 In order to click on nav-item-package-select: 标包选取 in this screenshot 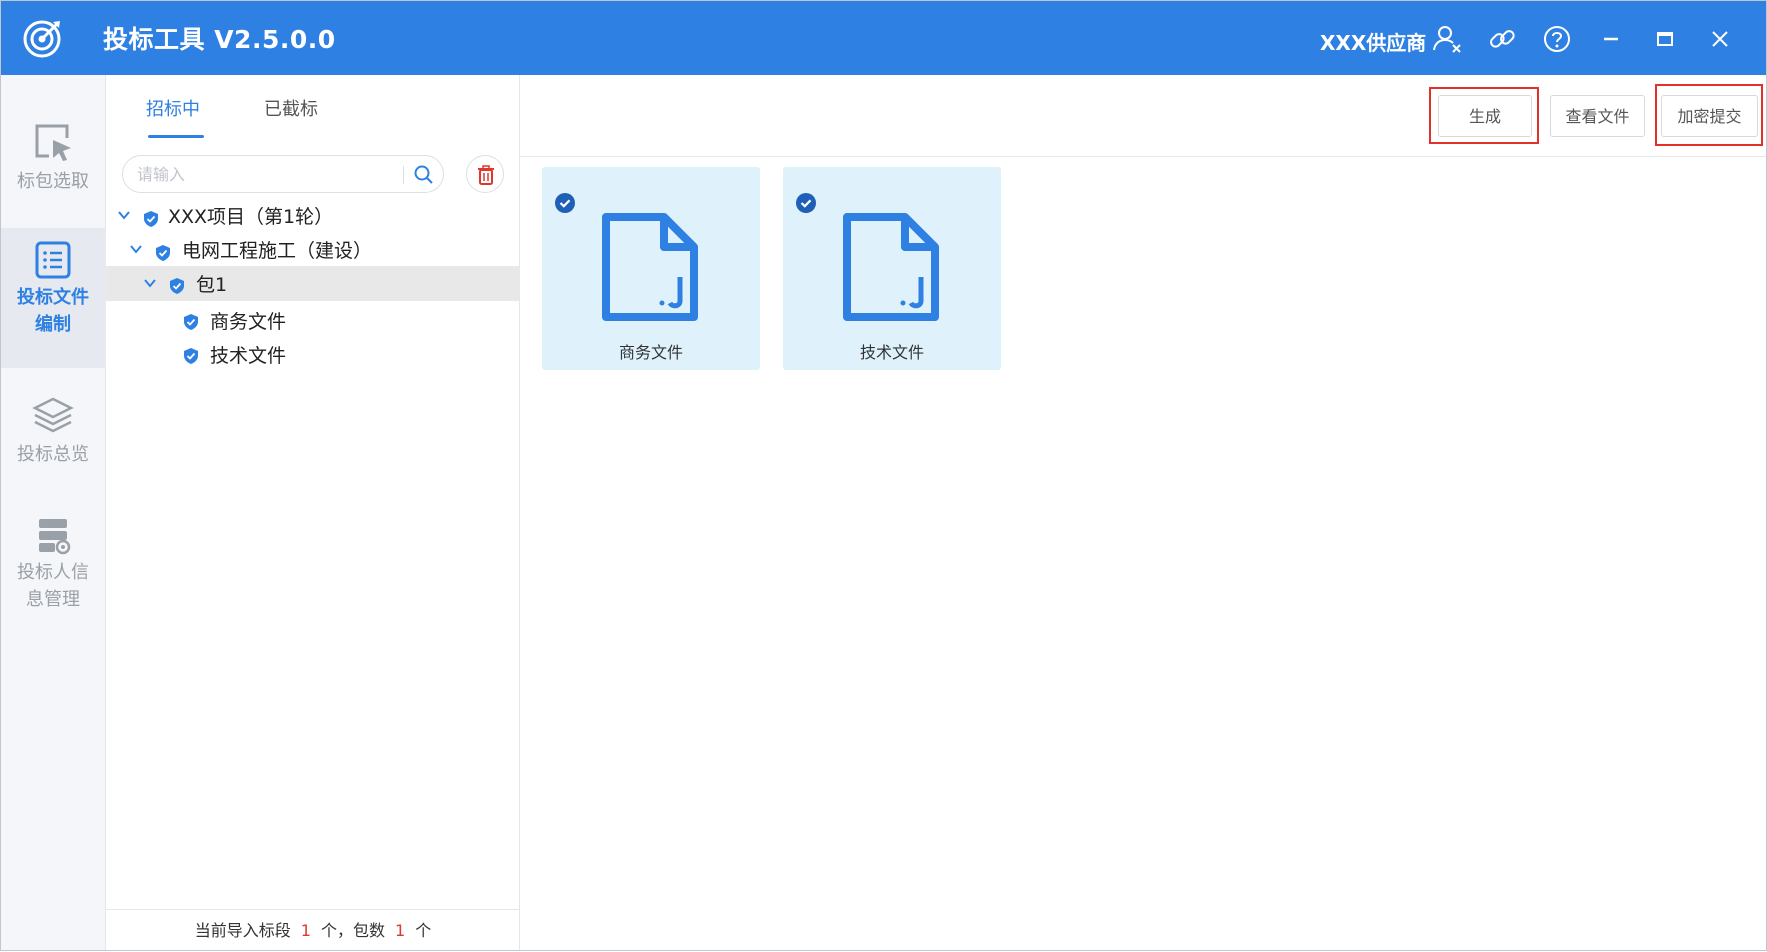, I will do `click(53, 158)`.